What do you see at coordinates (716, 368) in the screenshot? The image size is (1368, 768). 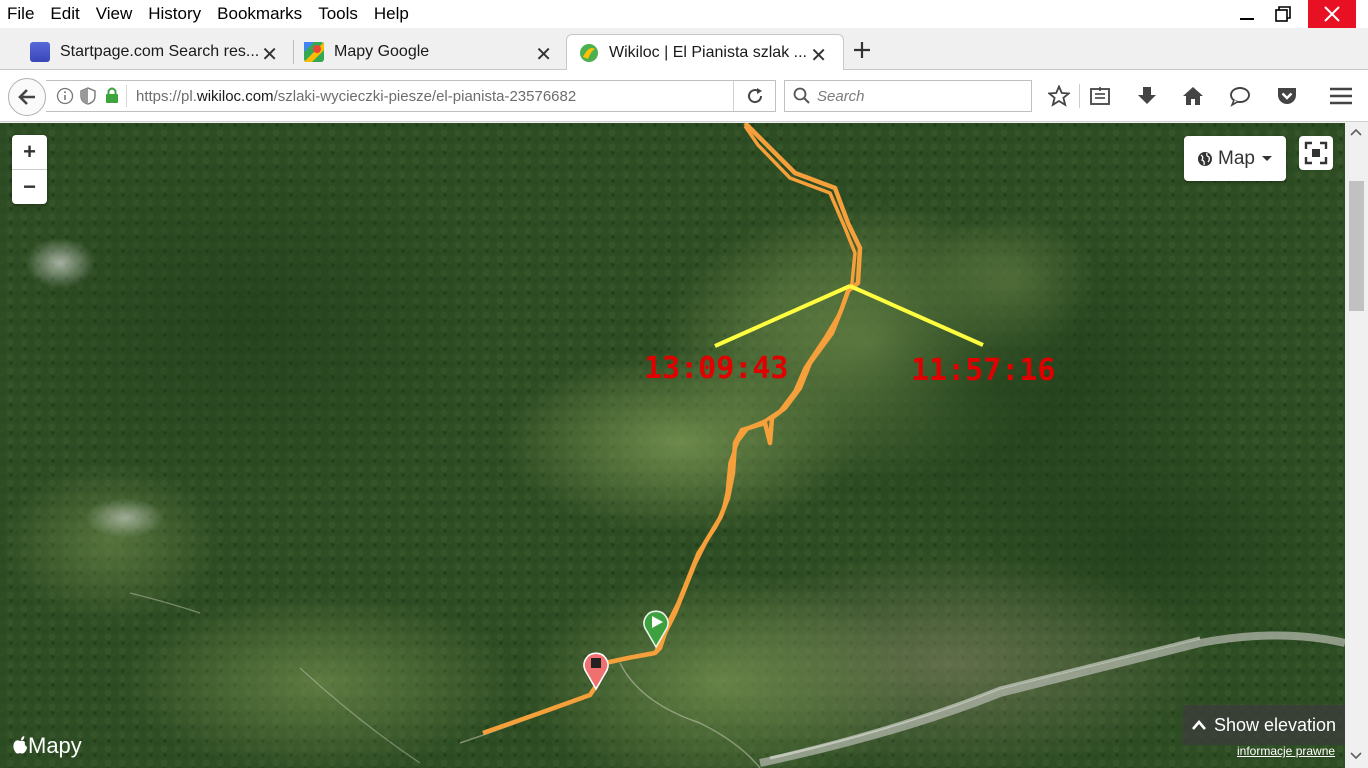 I see `time-annotation-left: 13:09:43` at bounding box center [716, 368].